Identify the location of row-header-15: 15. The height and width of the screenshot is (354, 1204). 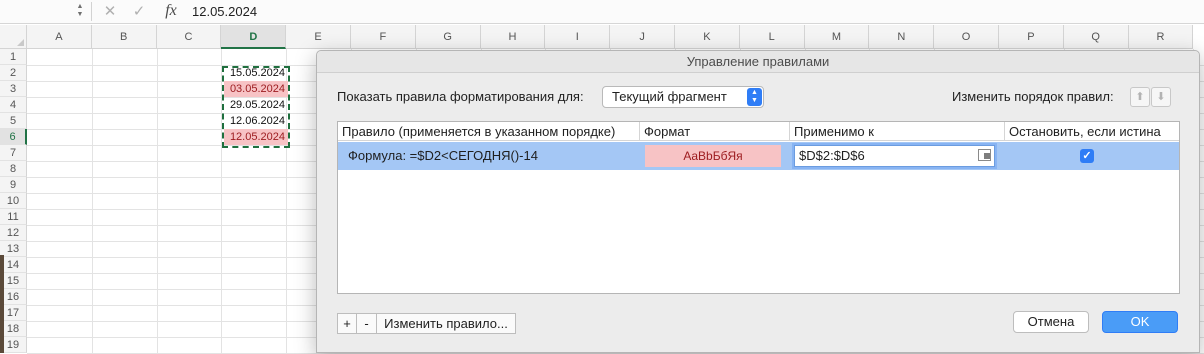
(13, 281).